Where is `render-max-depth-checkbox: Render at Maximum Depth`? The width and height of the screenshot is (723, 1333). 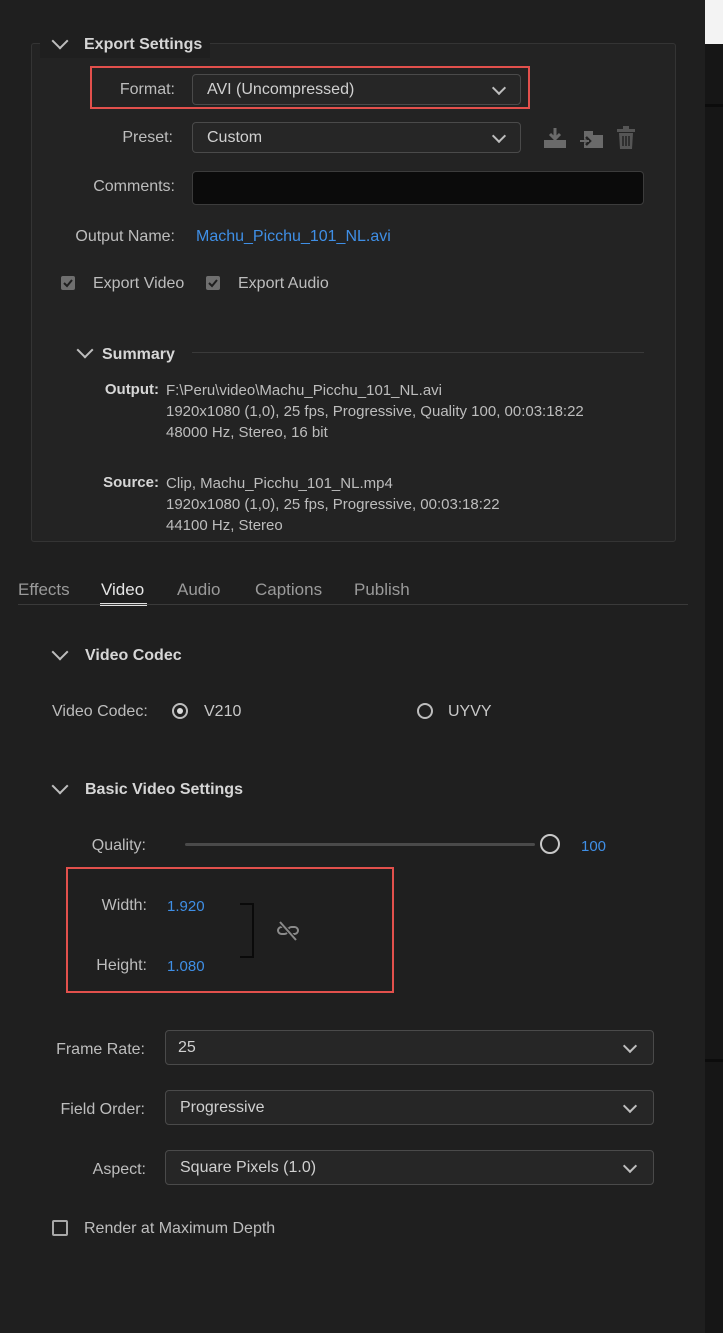 render-max-depth-checkbox: Render at Maximum Depth is located at coordinates (172, 1230).